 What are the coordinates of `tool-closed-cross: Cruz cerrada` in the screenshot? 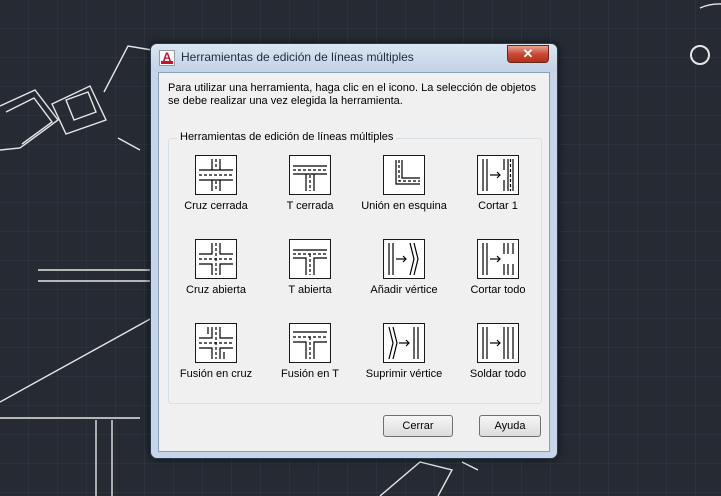 It's located at (216, 197).